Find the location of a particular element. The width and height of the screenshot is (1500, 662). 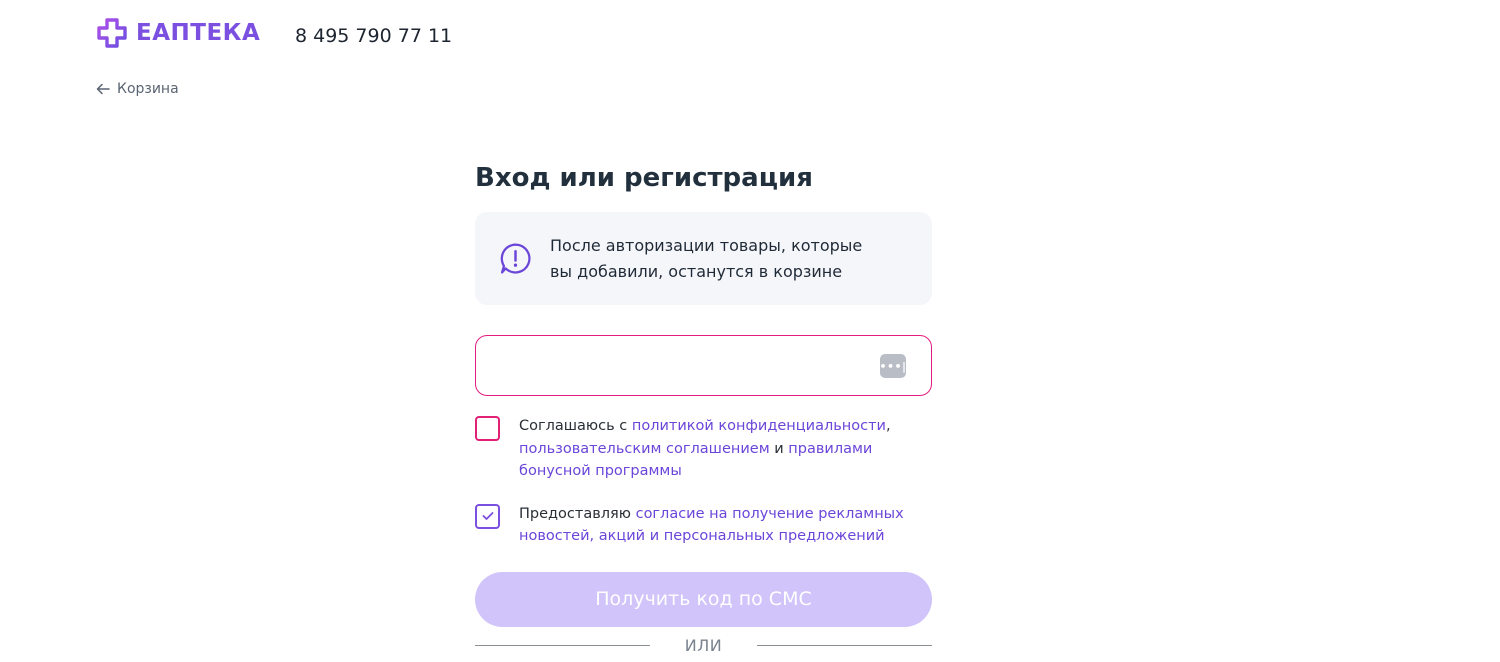

bonus-rules-link: правилами is located at coordinates (830, 449).